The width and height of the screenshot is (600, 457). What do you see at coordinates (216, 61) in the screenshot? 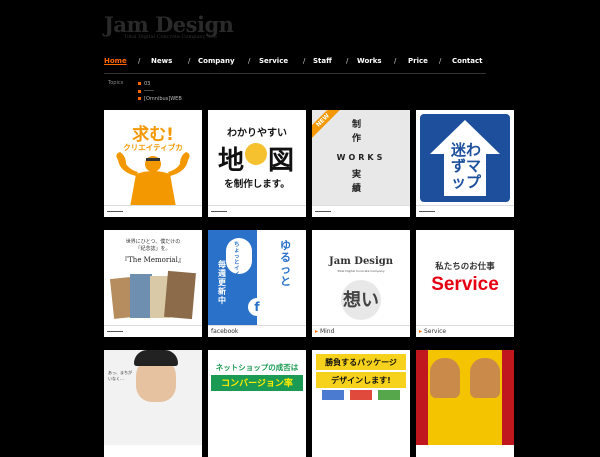
I see `nav-company: Company` at bounding box center [216, 61].